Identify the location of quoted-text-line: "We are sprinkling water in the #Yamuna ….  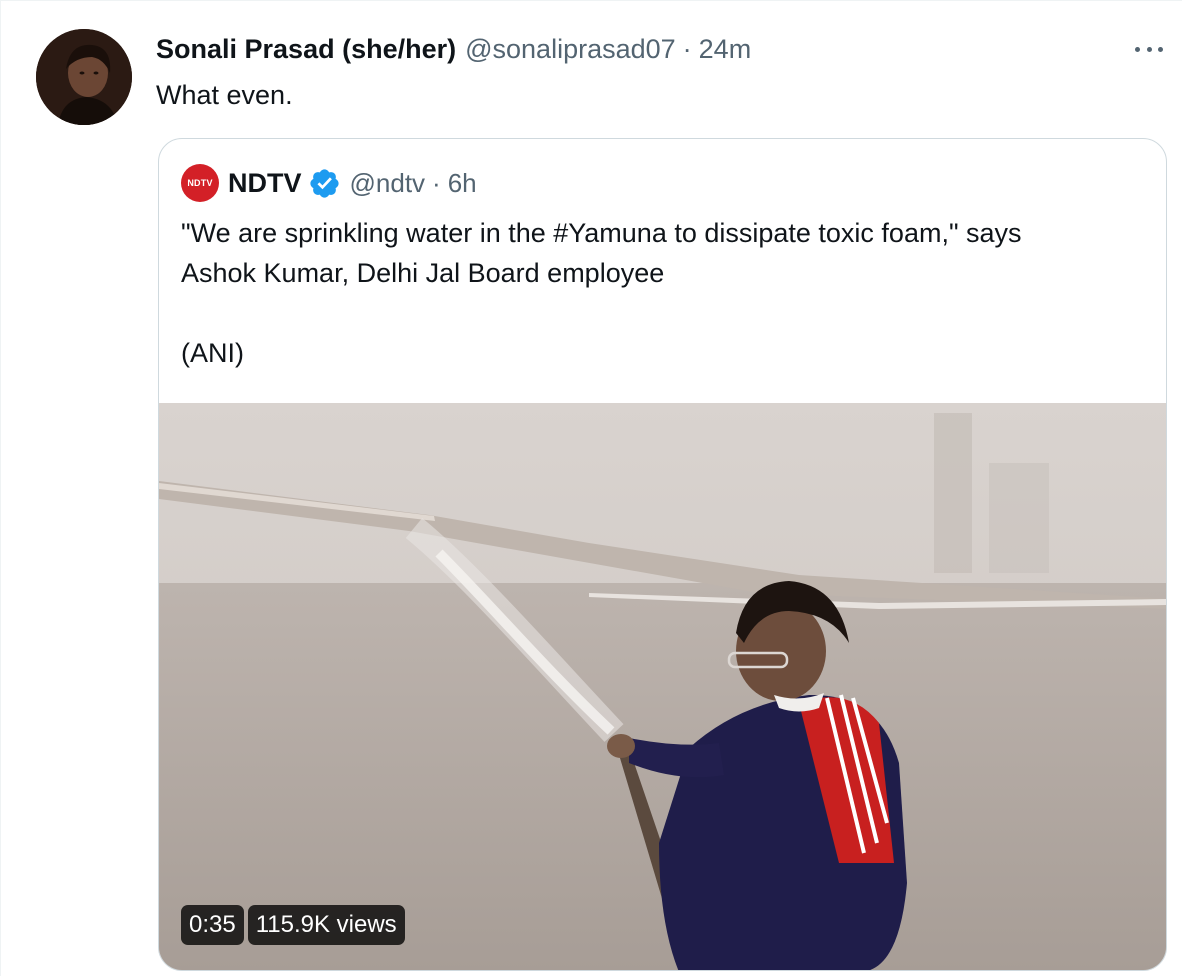
(601, 233).